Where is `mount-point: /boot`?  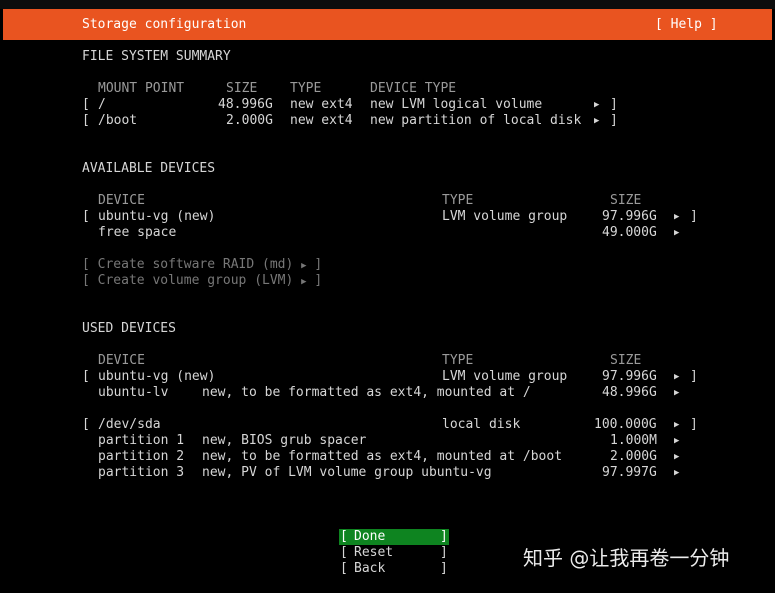
mount-point: /boot is located at coordinates (118, 120).